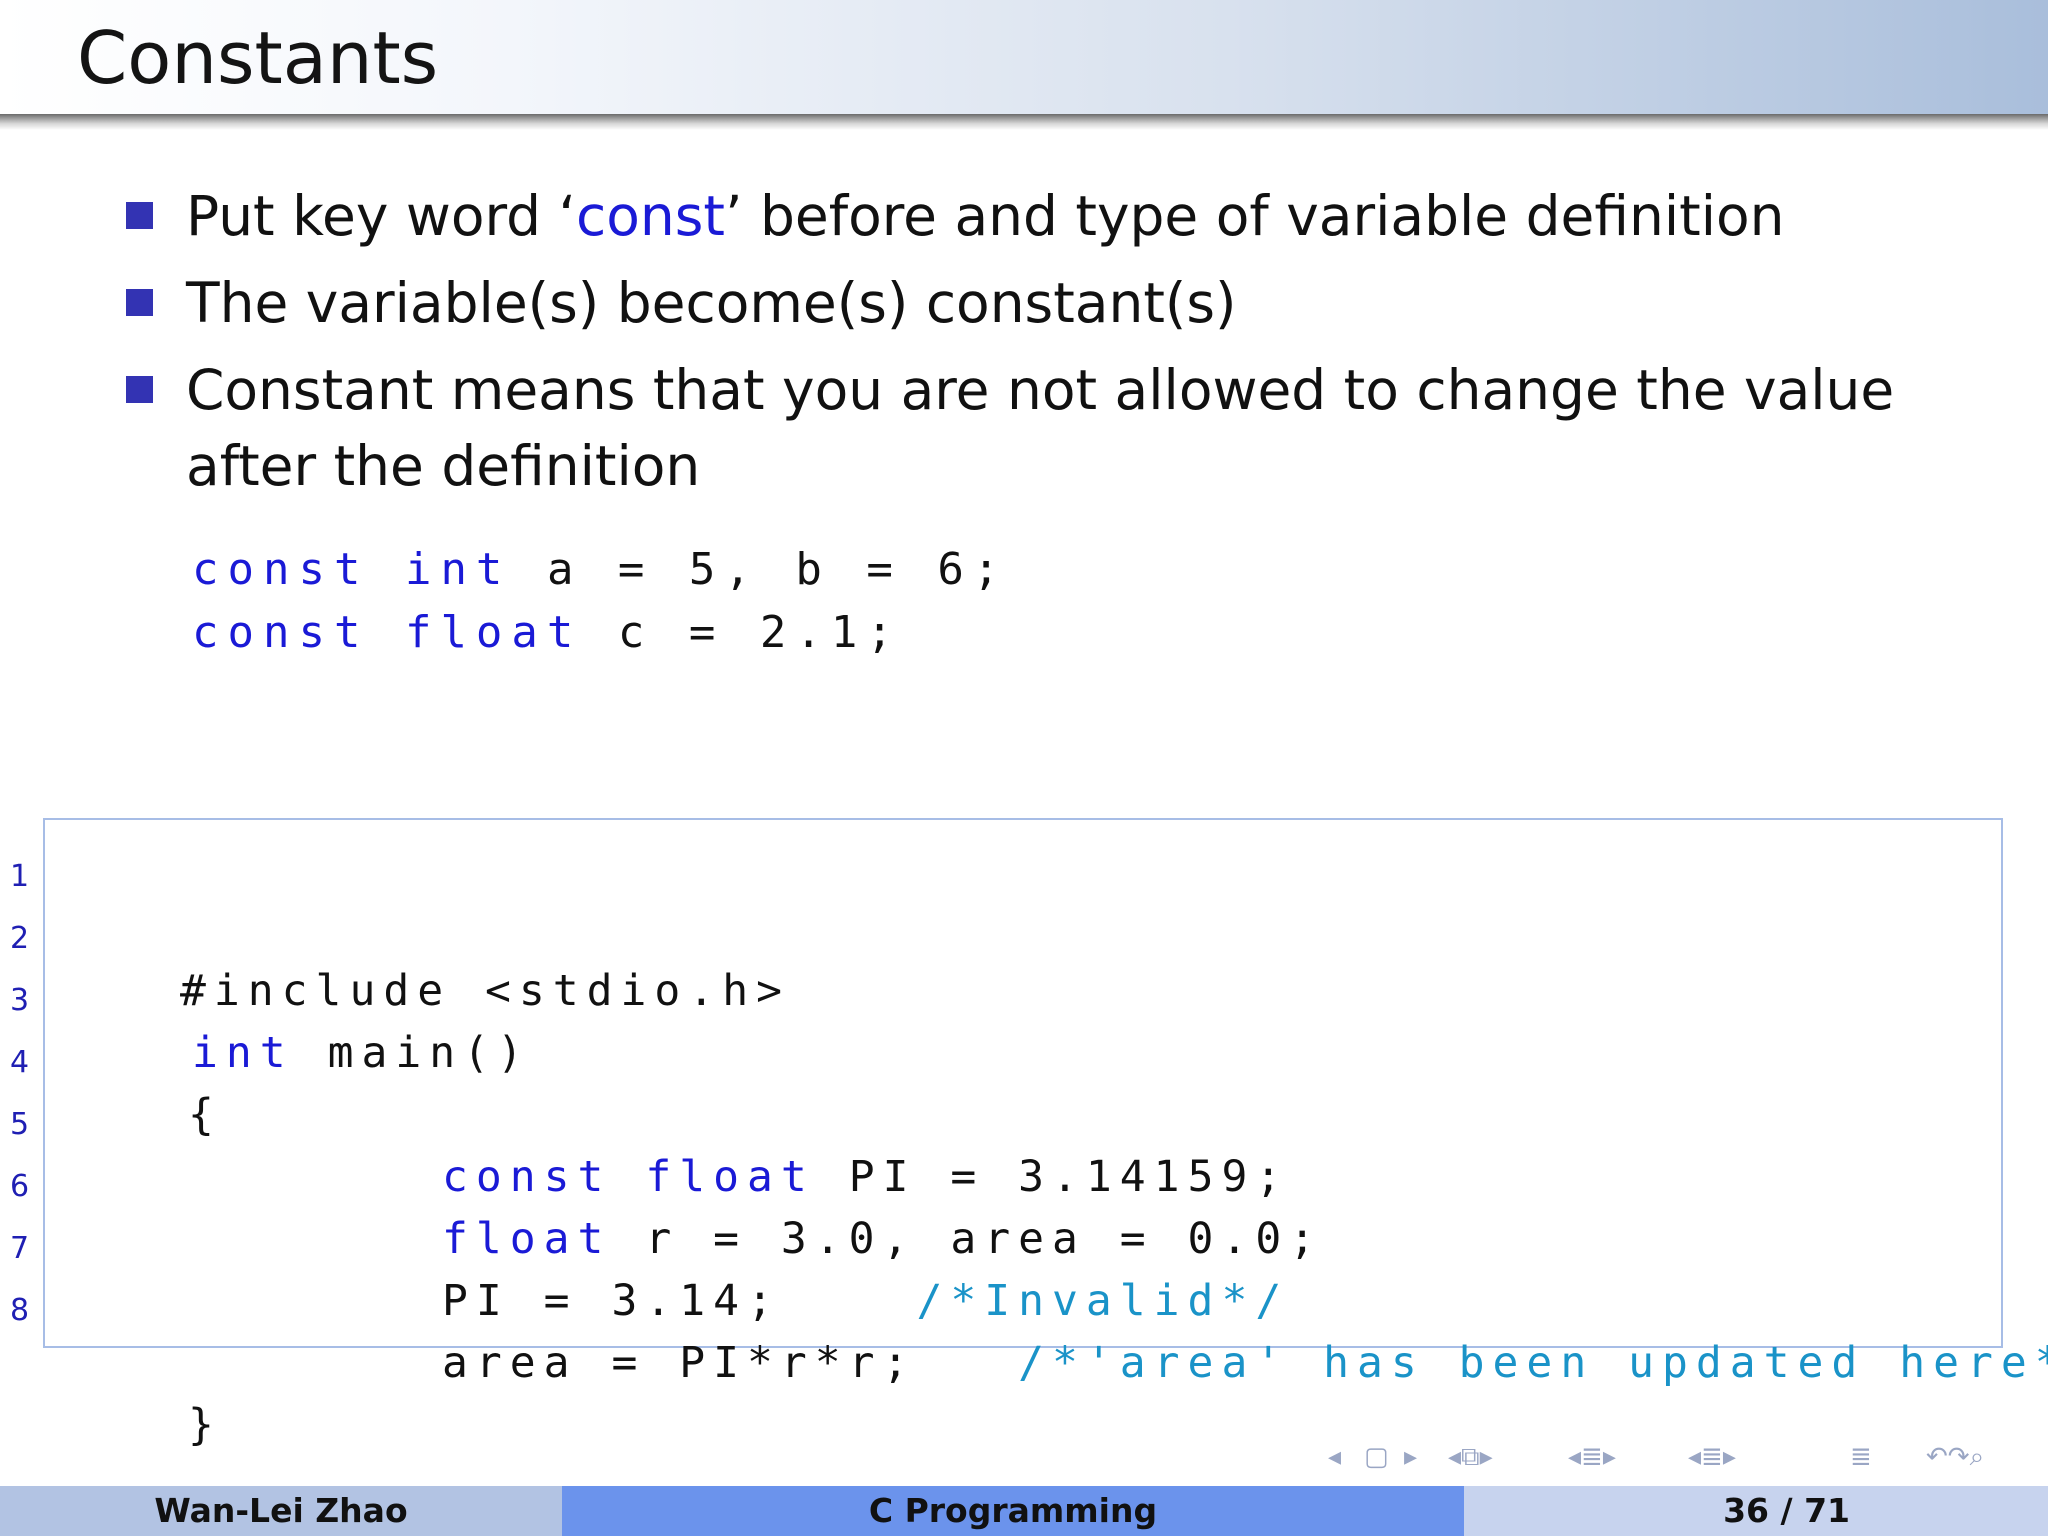 The image size is (2048, 1536). Describe the element at coordinates (1024, 1112) in the screenshot. I see `listing-line: 4 const float PI = 3.14159;` at that location.